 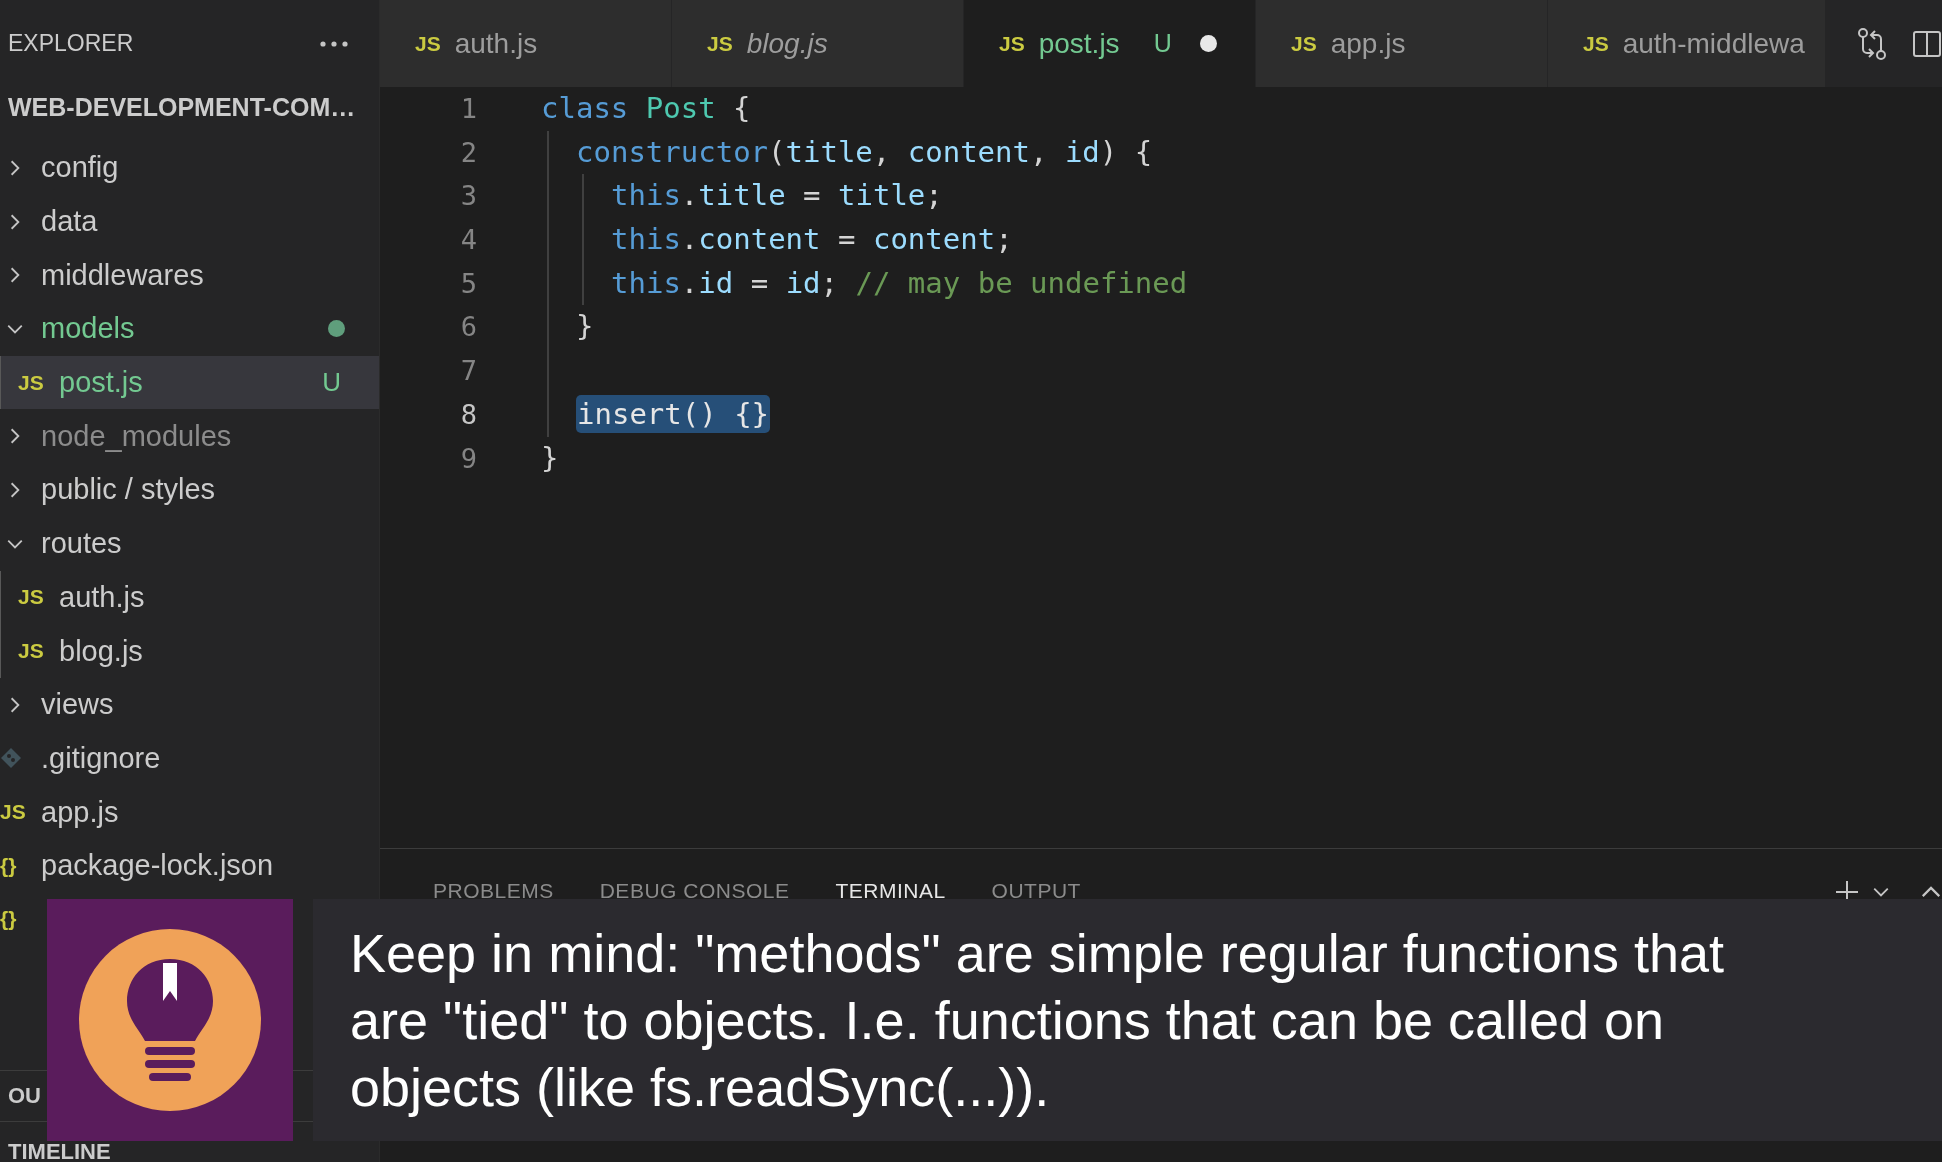 What do you see at coordinates (1687, 43) in the screenshot?
I see `editor-tab: JS auth-middlewa` at bounding box center [1687, 43].